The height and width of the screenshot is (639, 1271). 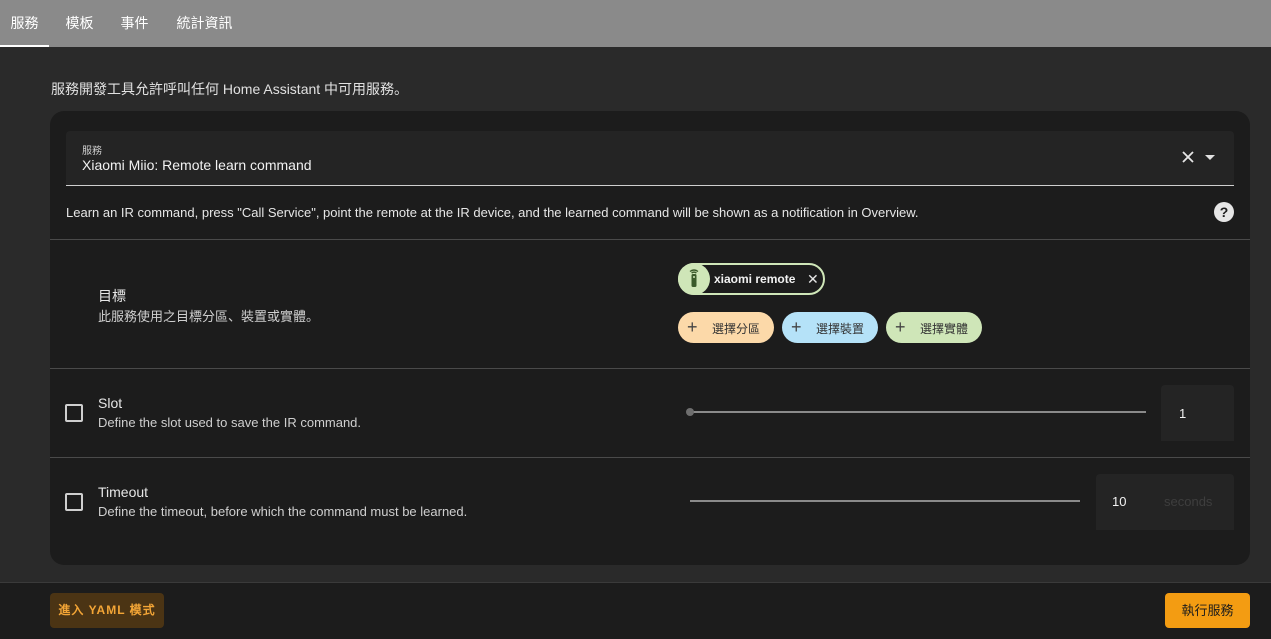 I want to click on target-subtitle: 此服務使用之目標分區、裝置或實體。, so click(x=209, y=316).